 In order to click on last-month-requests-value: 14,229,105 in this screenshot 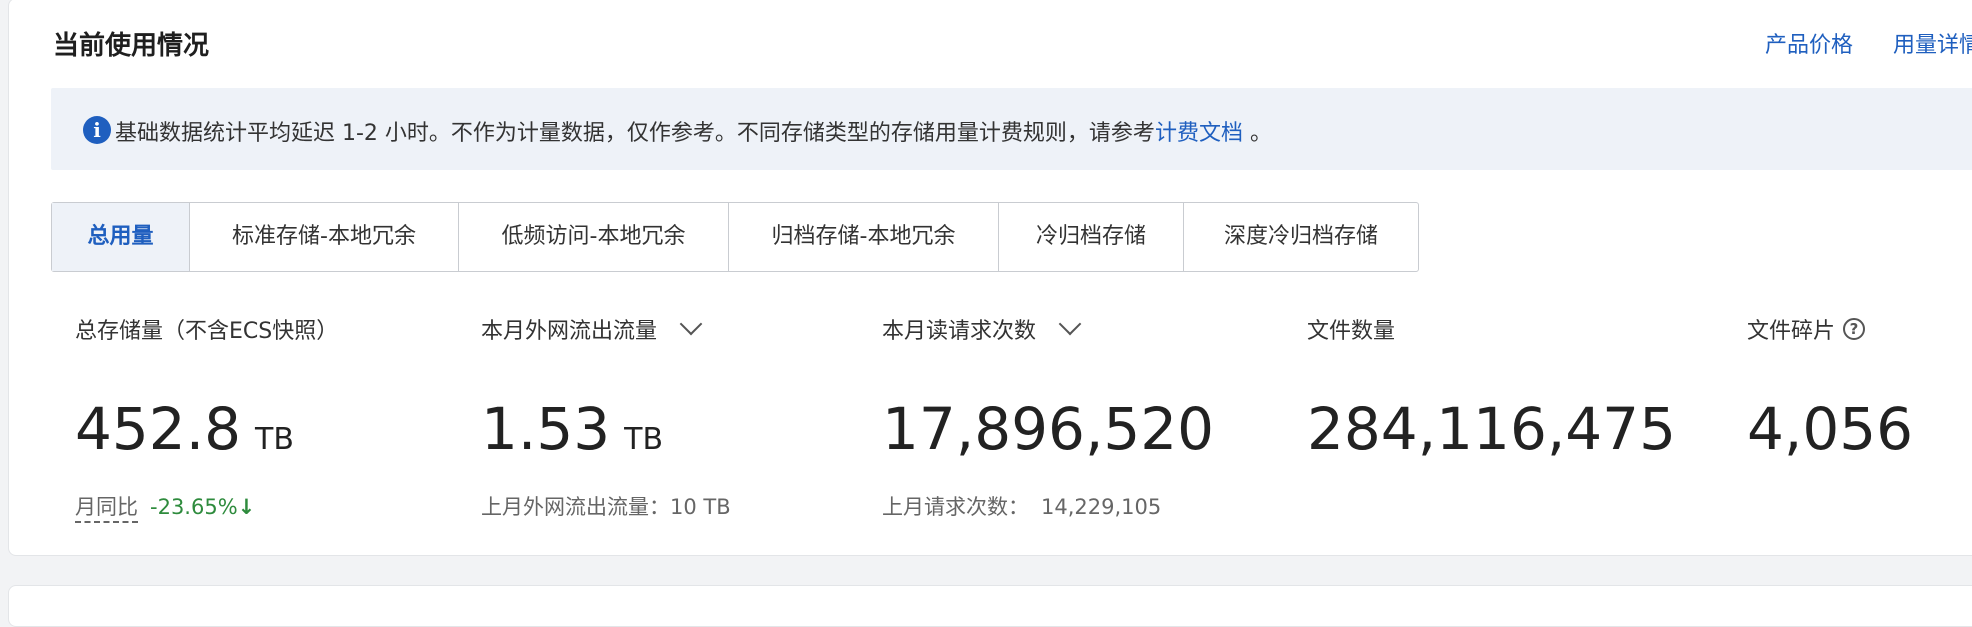, I will do `click(1101, 507)`.